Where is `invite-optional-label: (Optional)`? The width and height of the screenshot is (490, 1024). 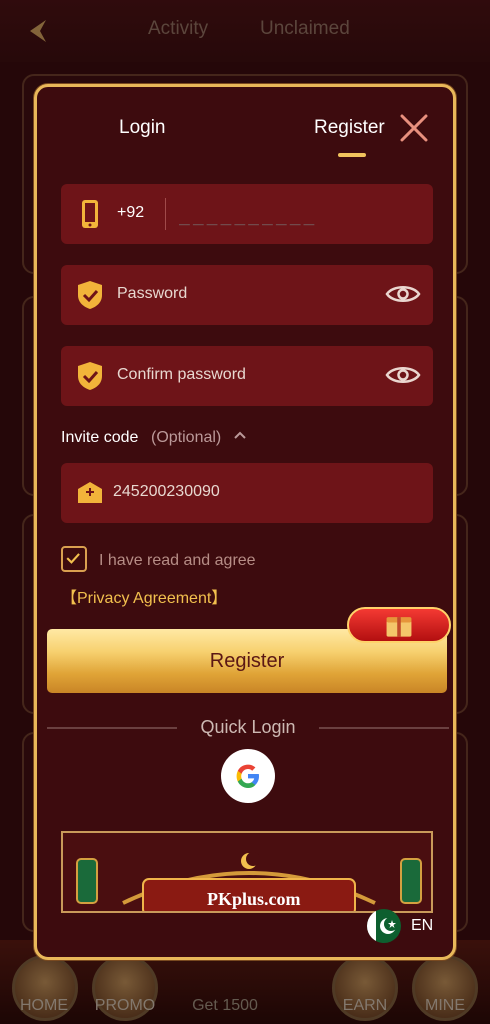 invite-optional-label: (Optional) is located at coordinates (186, 437).